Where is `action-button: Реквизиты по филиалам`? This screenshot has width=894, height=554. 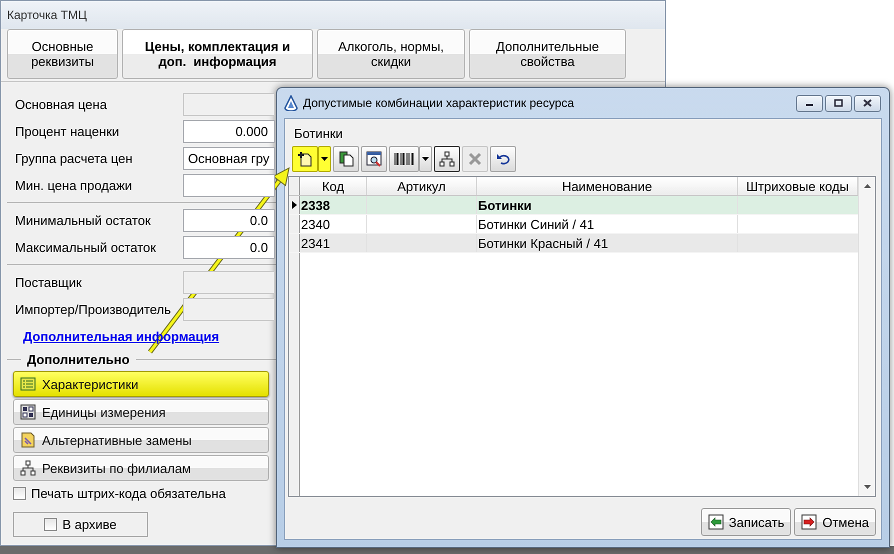
action-button: Реквизиты по филиалам is located at coordinates (141, 468).